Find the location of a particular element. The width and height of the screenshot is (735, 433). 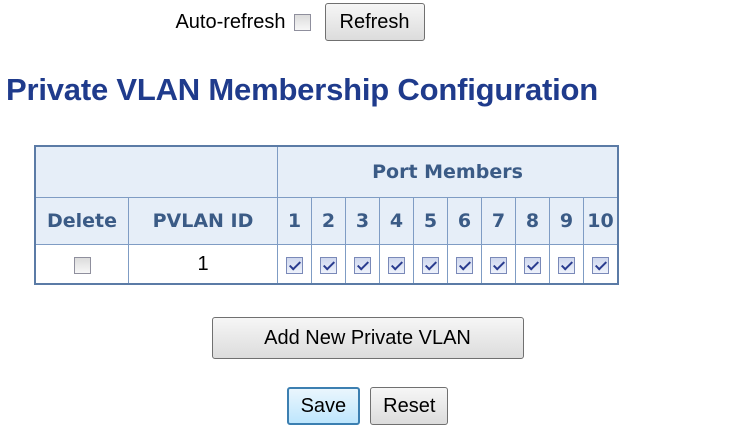

delete-column-header: Delete is located at coordinates (81, 221).